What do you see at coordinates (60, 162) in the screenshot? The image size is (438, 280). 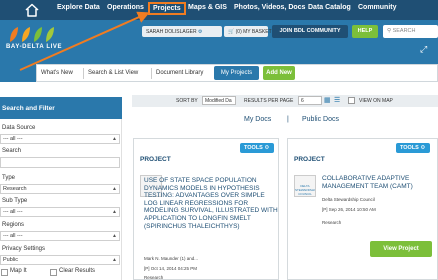 I see `sidebar-search-input` at bounding box center [60, 162].